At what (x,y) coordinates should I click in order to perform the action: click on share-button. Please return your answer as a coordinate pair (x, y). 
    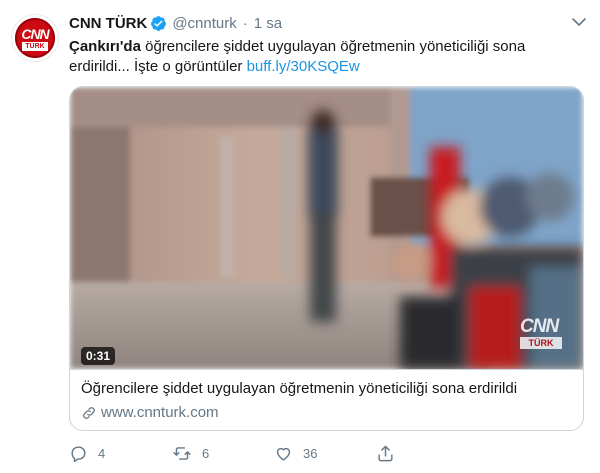
    Looking at the image, I should click on (385, 453).